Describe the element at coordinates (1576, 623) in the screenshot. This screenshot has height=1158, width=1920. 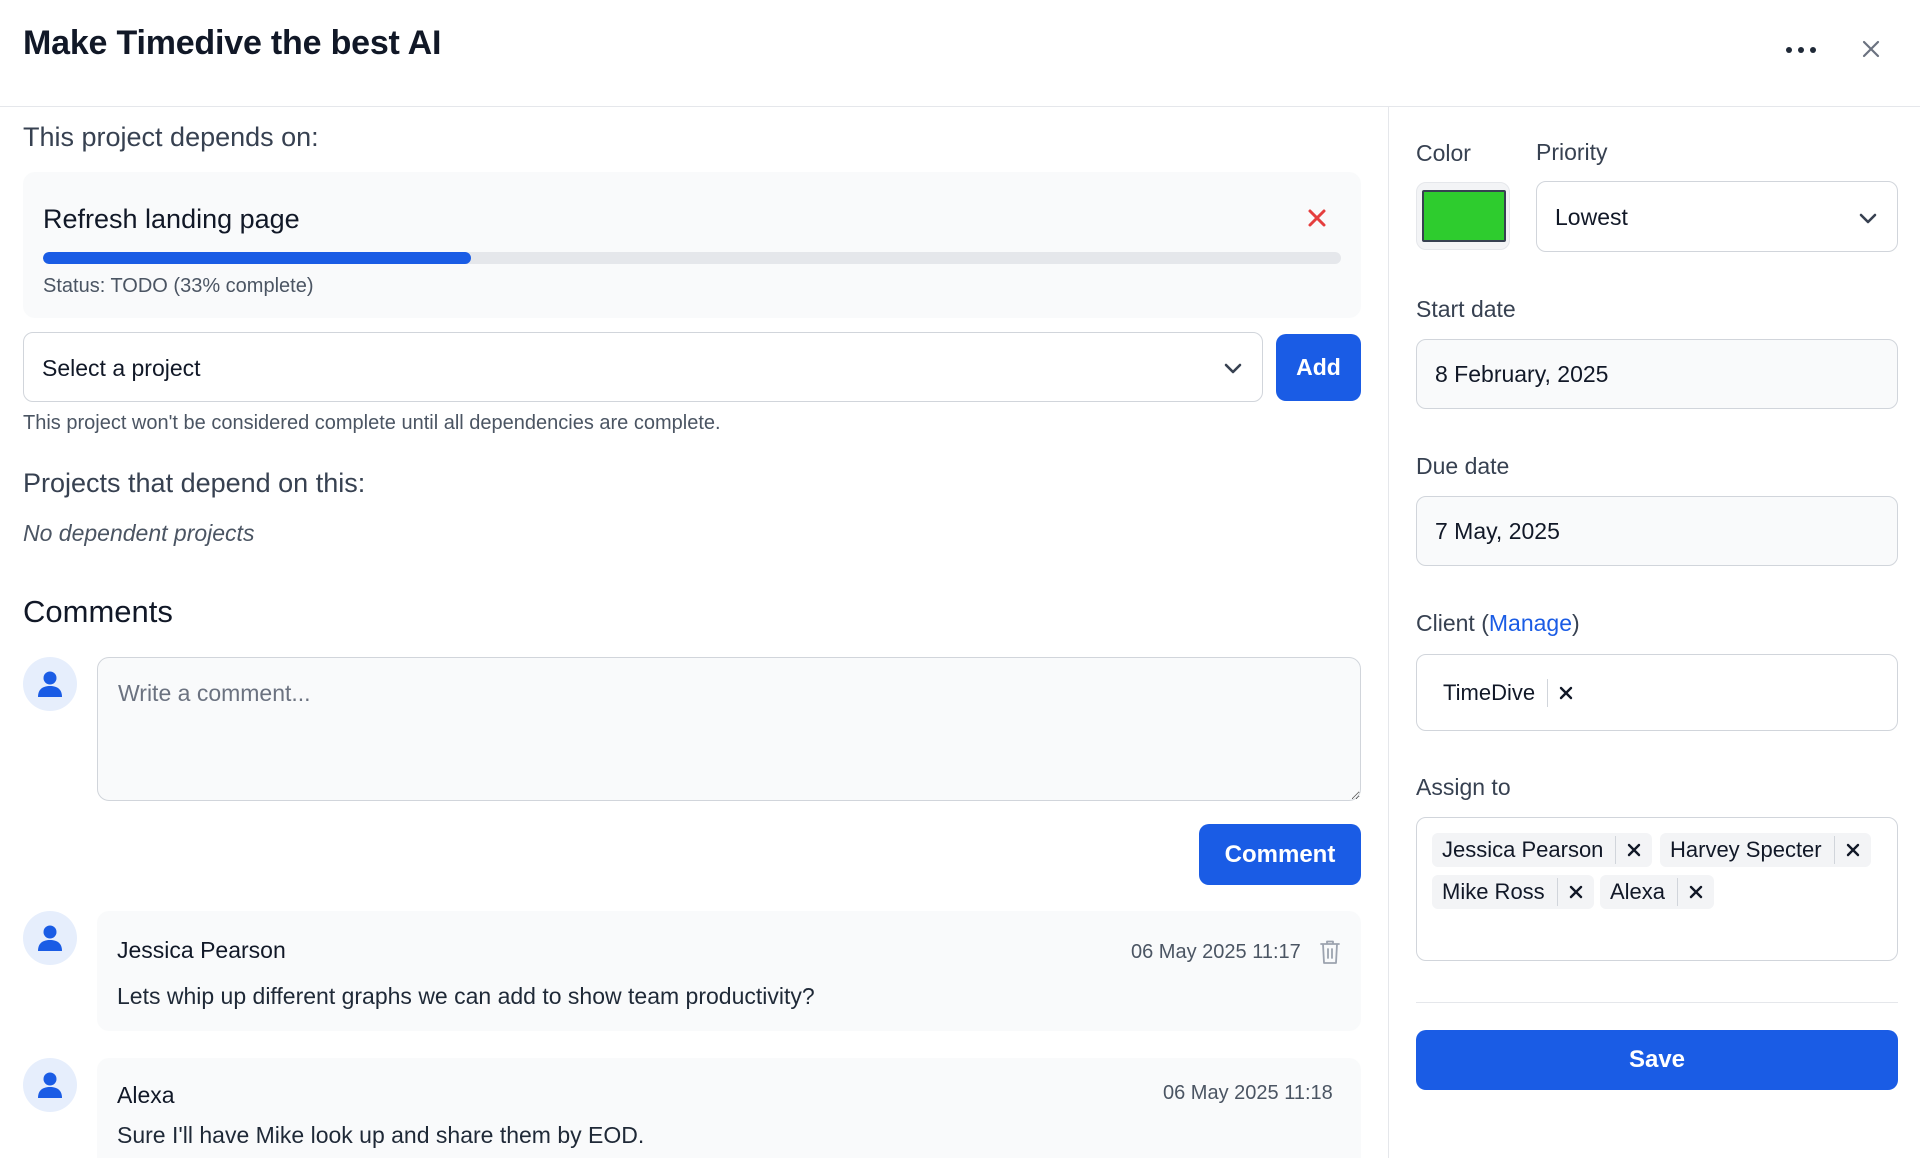
I see `client-paren-close: )` at that location.